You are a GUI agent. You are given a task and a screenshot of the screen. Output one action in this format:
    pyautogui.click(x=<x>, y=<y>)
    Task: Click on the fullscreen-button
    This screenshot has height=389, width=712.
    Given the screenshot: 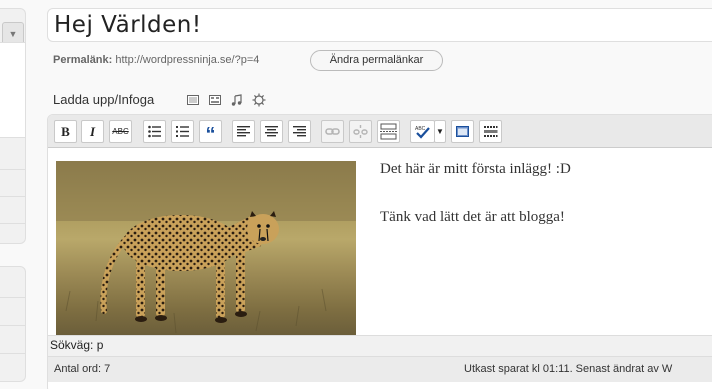 What is the action you would take?
    pyautogui.click(x=462, y=131)
    